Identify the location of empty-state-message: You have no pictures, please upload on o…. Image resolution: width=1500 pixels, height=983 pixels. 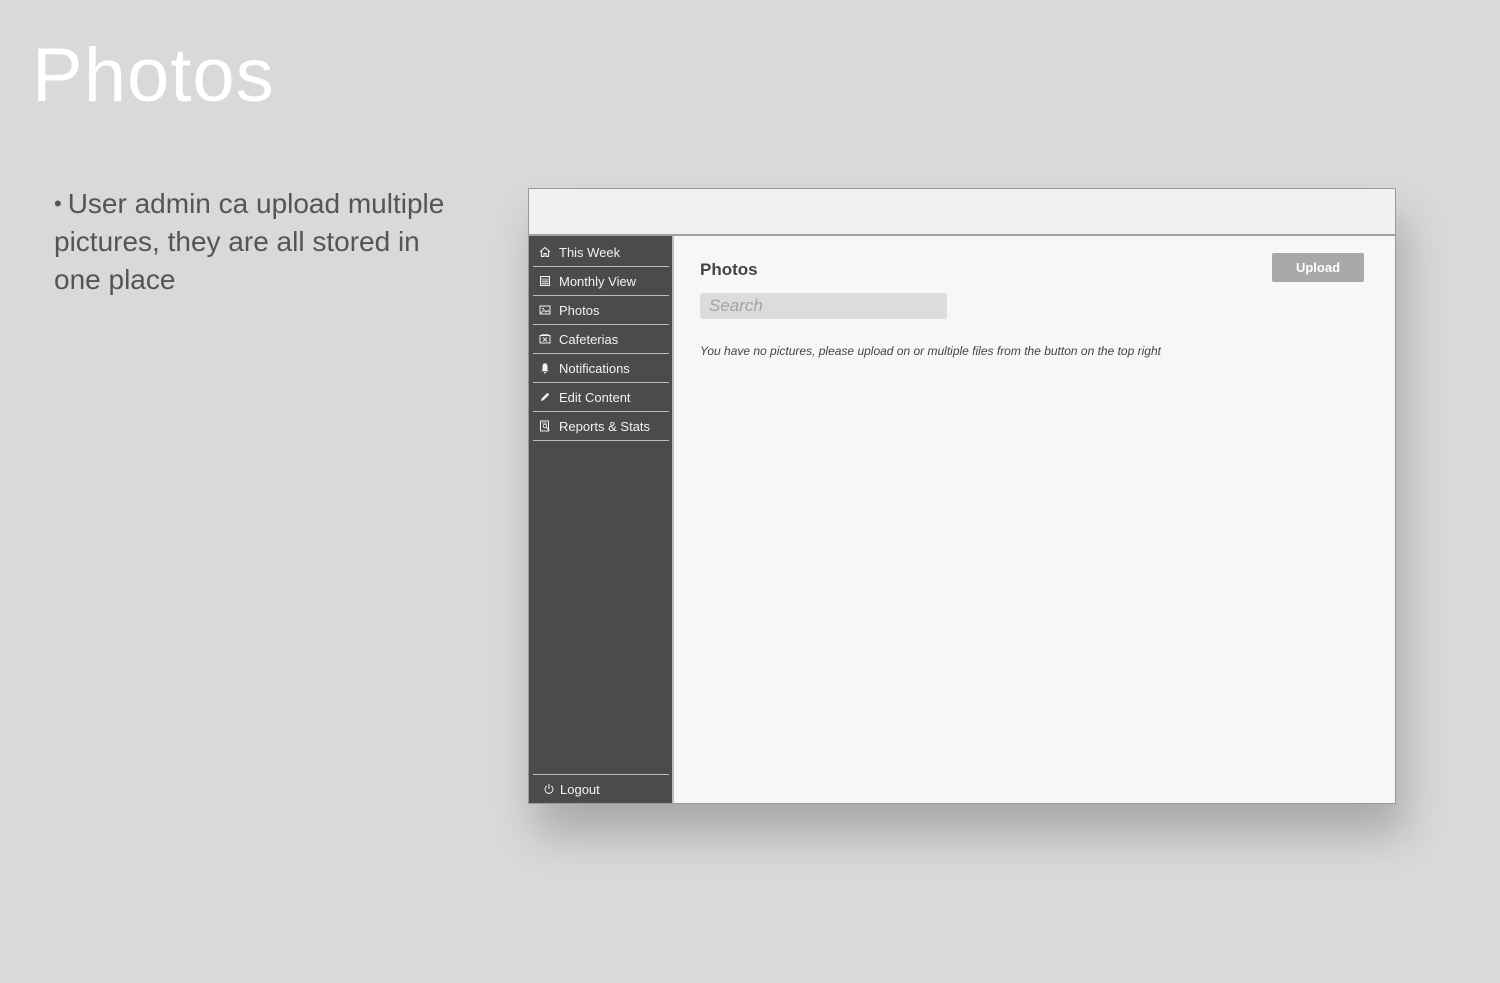
(930, 351).